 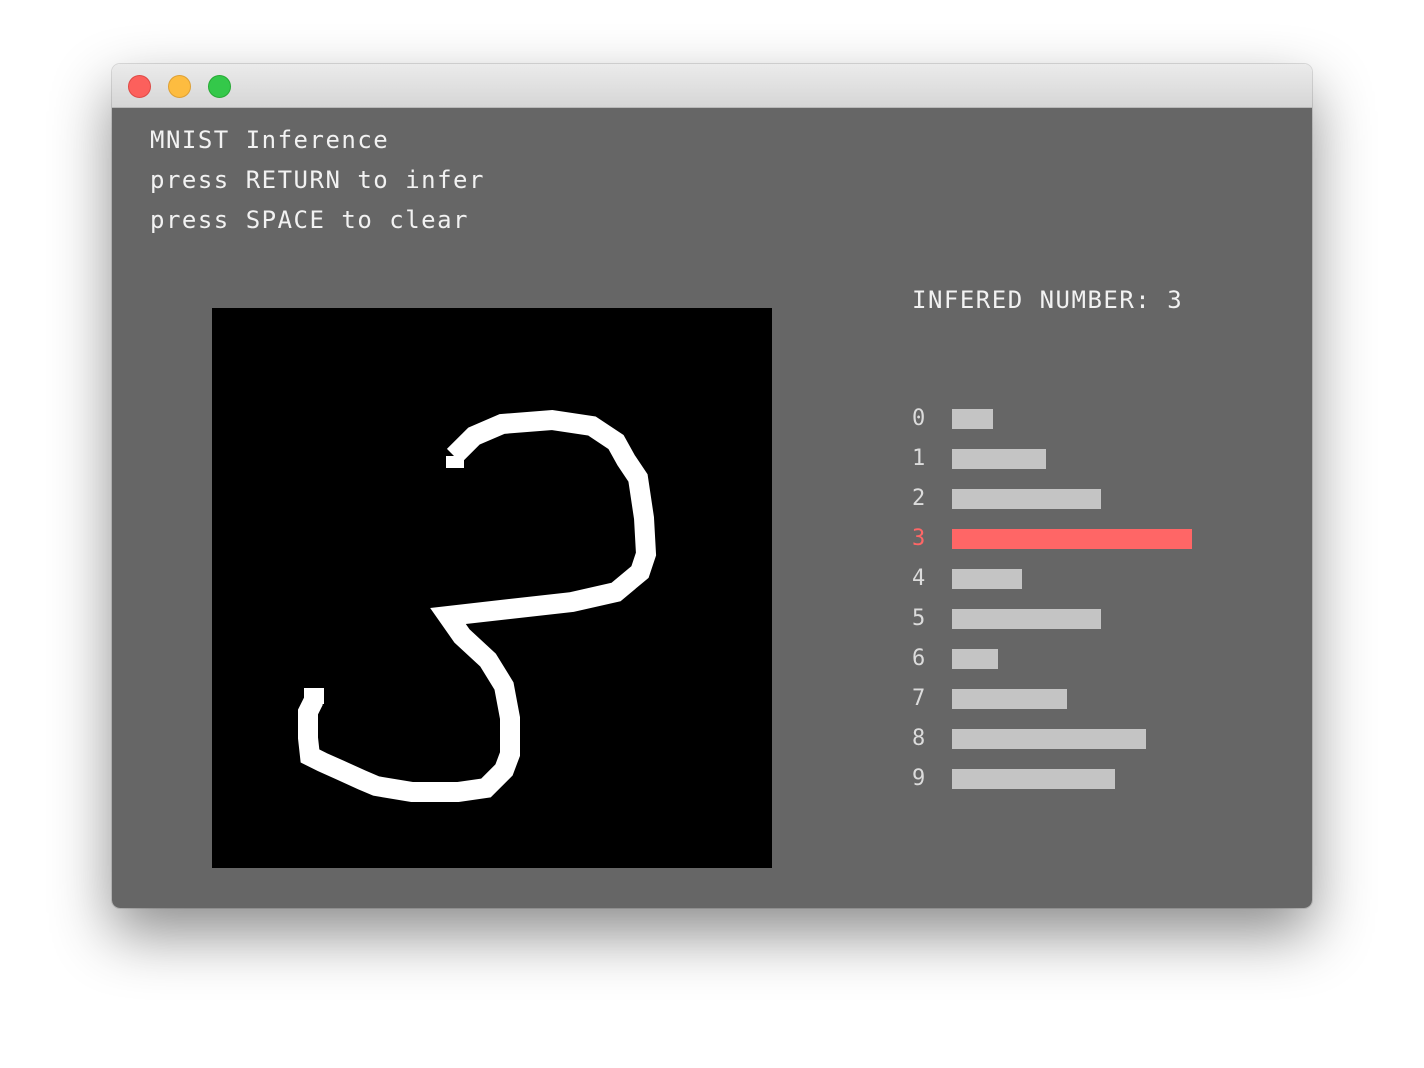 What do you see at coordinates (309, 220) in the screenshot?
I see `hint-space: press SPACE to clear` at bounding box center [309, 220].